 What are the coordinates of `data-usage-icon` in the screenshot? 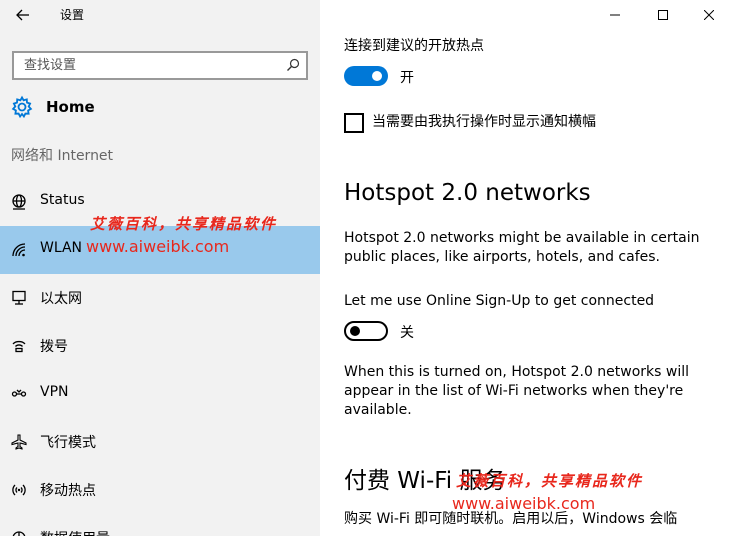 It's located at (19, 533).